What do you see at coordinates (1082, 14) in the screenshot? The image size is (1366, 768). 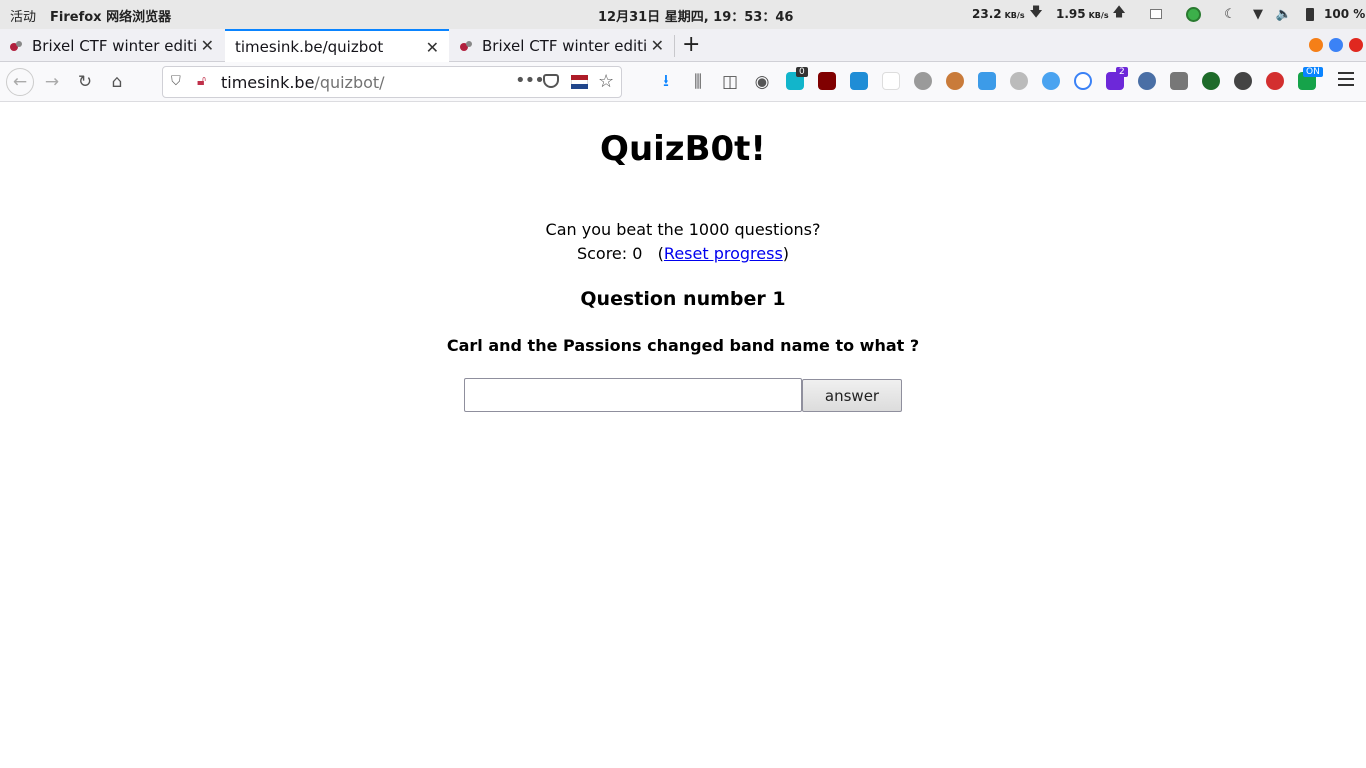 I see `upload-speed: 1.95 KB/s` at bounding box center [1082, 14].